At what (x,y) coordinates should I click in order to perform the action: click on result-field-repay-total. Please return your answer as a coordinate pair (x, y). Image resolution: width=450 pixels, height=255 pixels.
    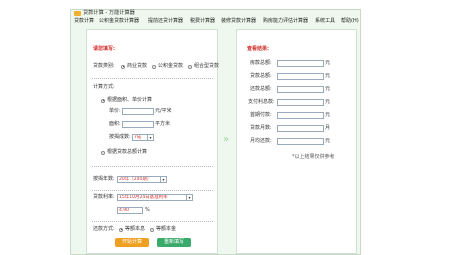
    Looking at the image, I should click on (300, 89).